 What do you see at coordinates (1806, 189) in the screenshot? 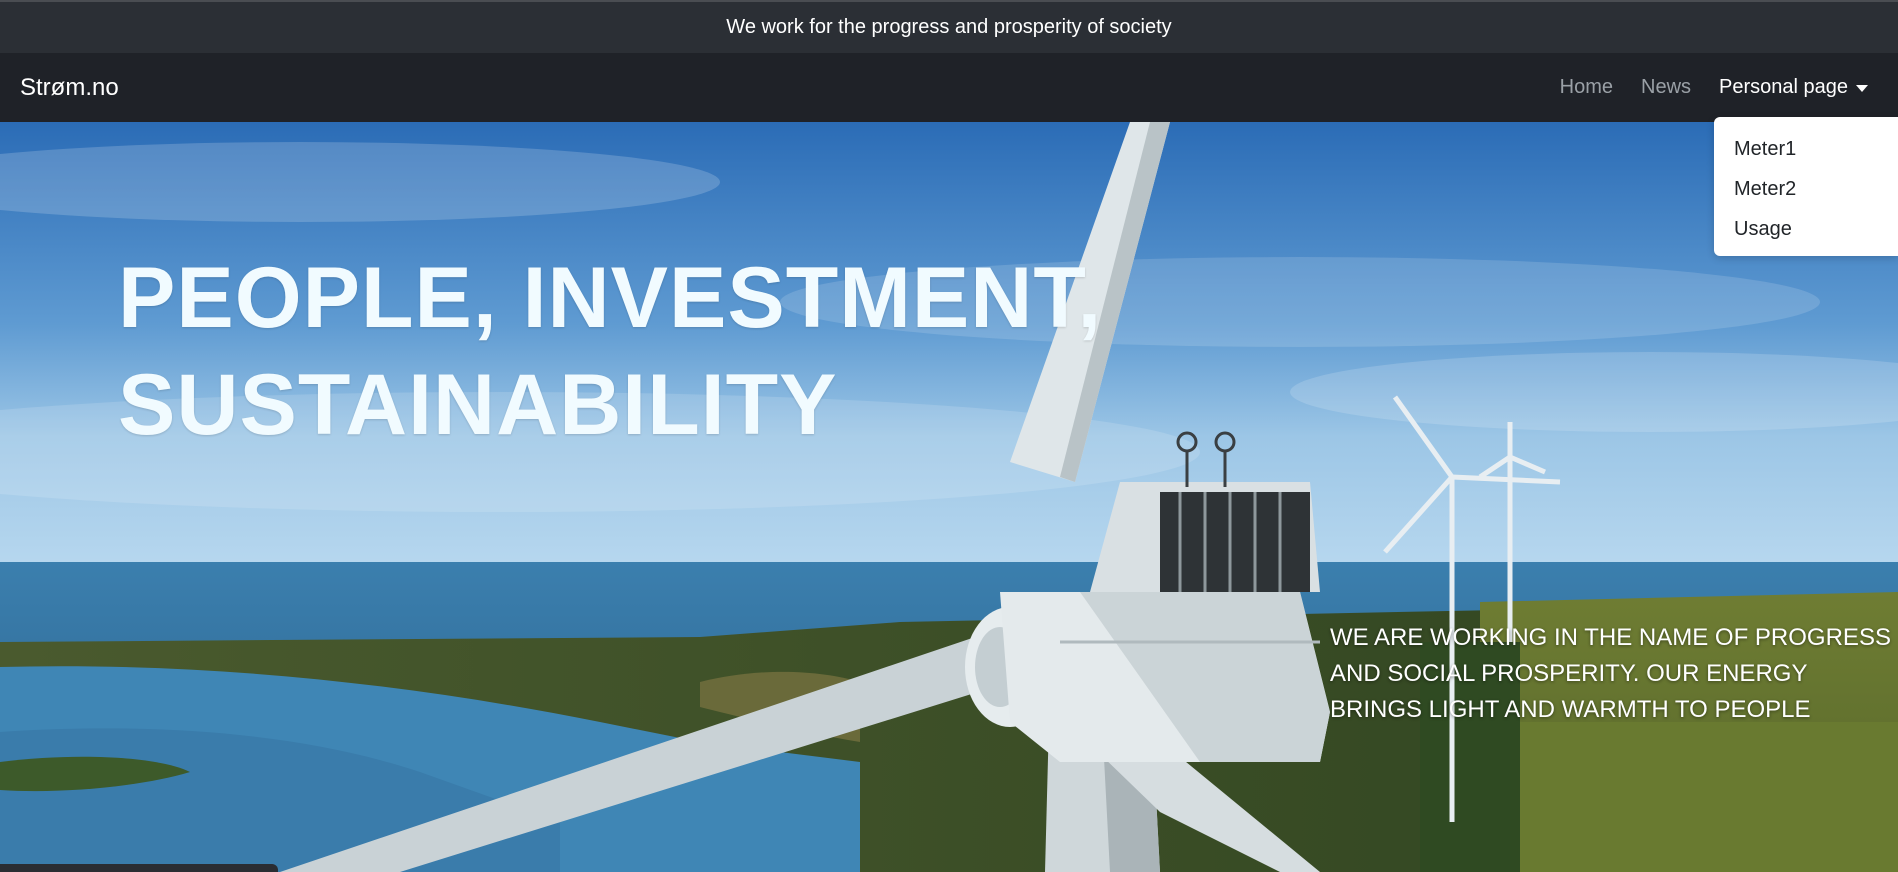
I see `dropdown-item-meter2: Meter2` at bounding box center [1806, 189].